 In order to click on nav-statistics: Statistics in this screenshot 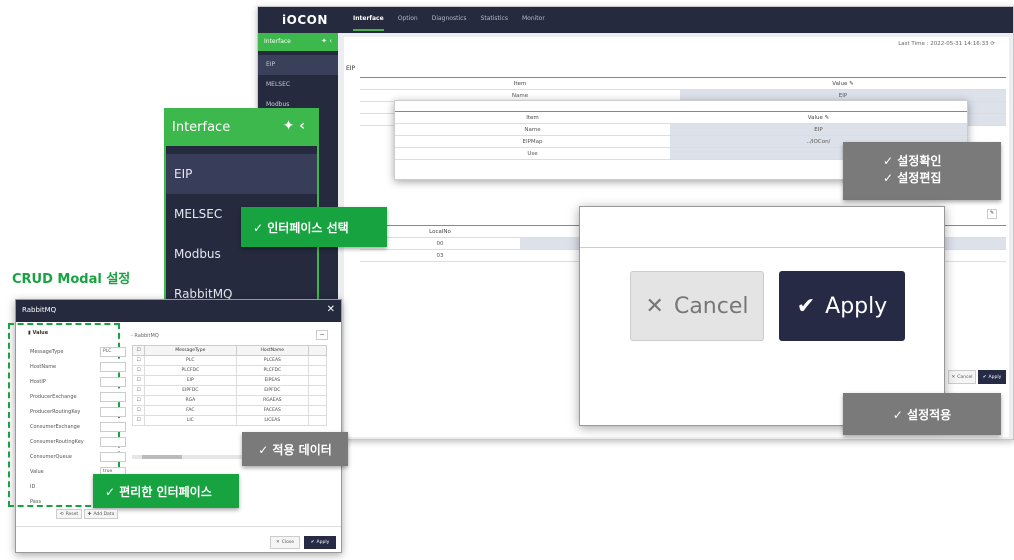, I will do `click(494, 23)`.